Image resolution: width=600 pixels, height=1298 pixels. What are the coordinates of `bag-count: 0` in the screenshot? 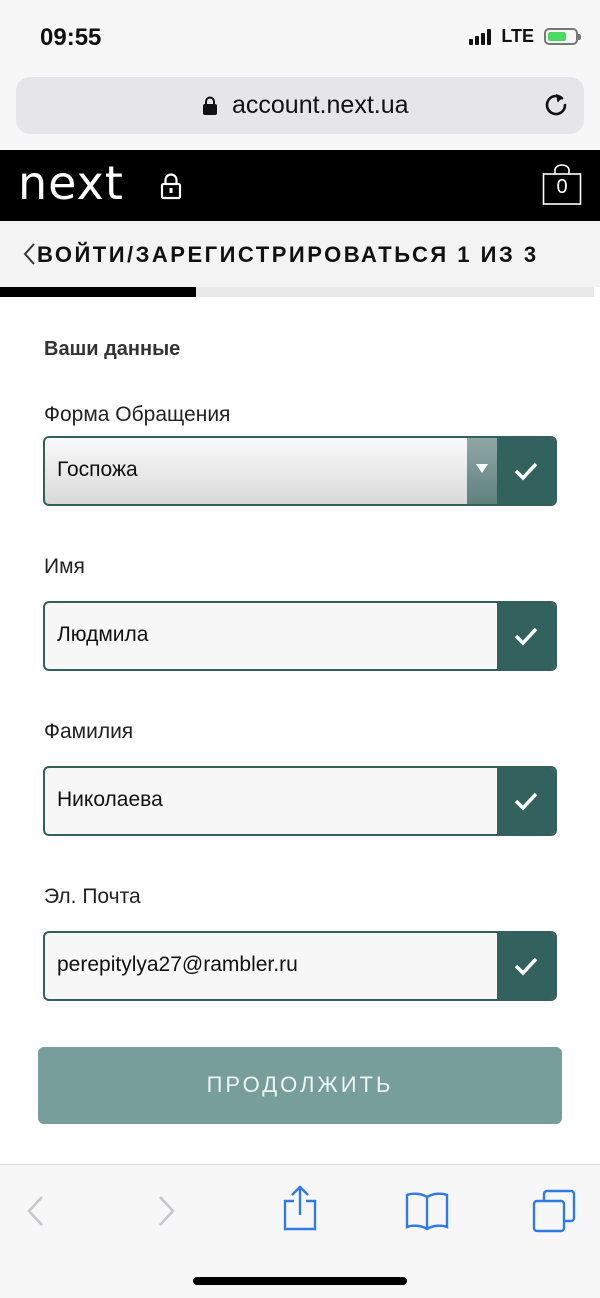 It's located at (562, 187).